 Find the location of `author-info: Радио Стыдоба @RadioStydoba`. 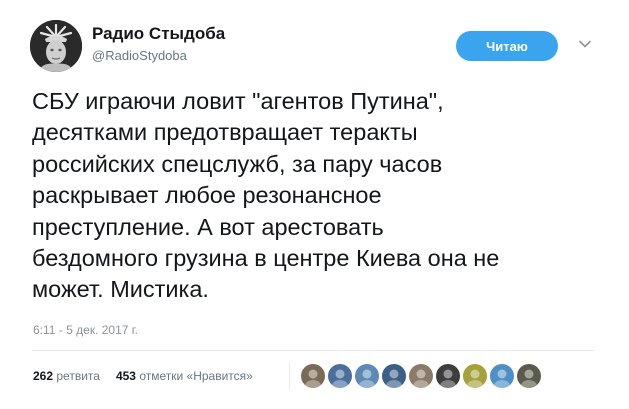

author-info: Радио Стыдоба @RadioStydoba is located at coordinates (158, 44).